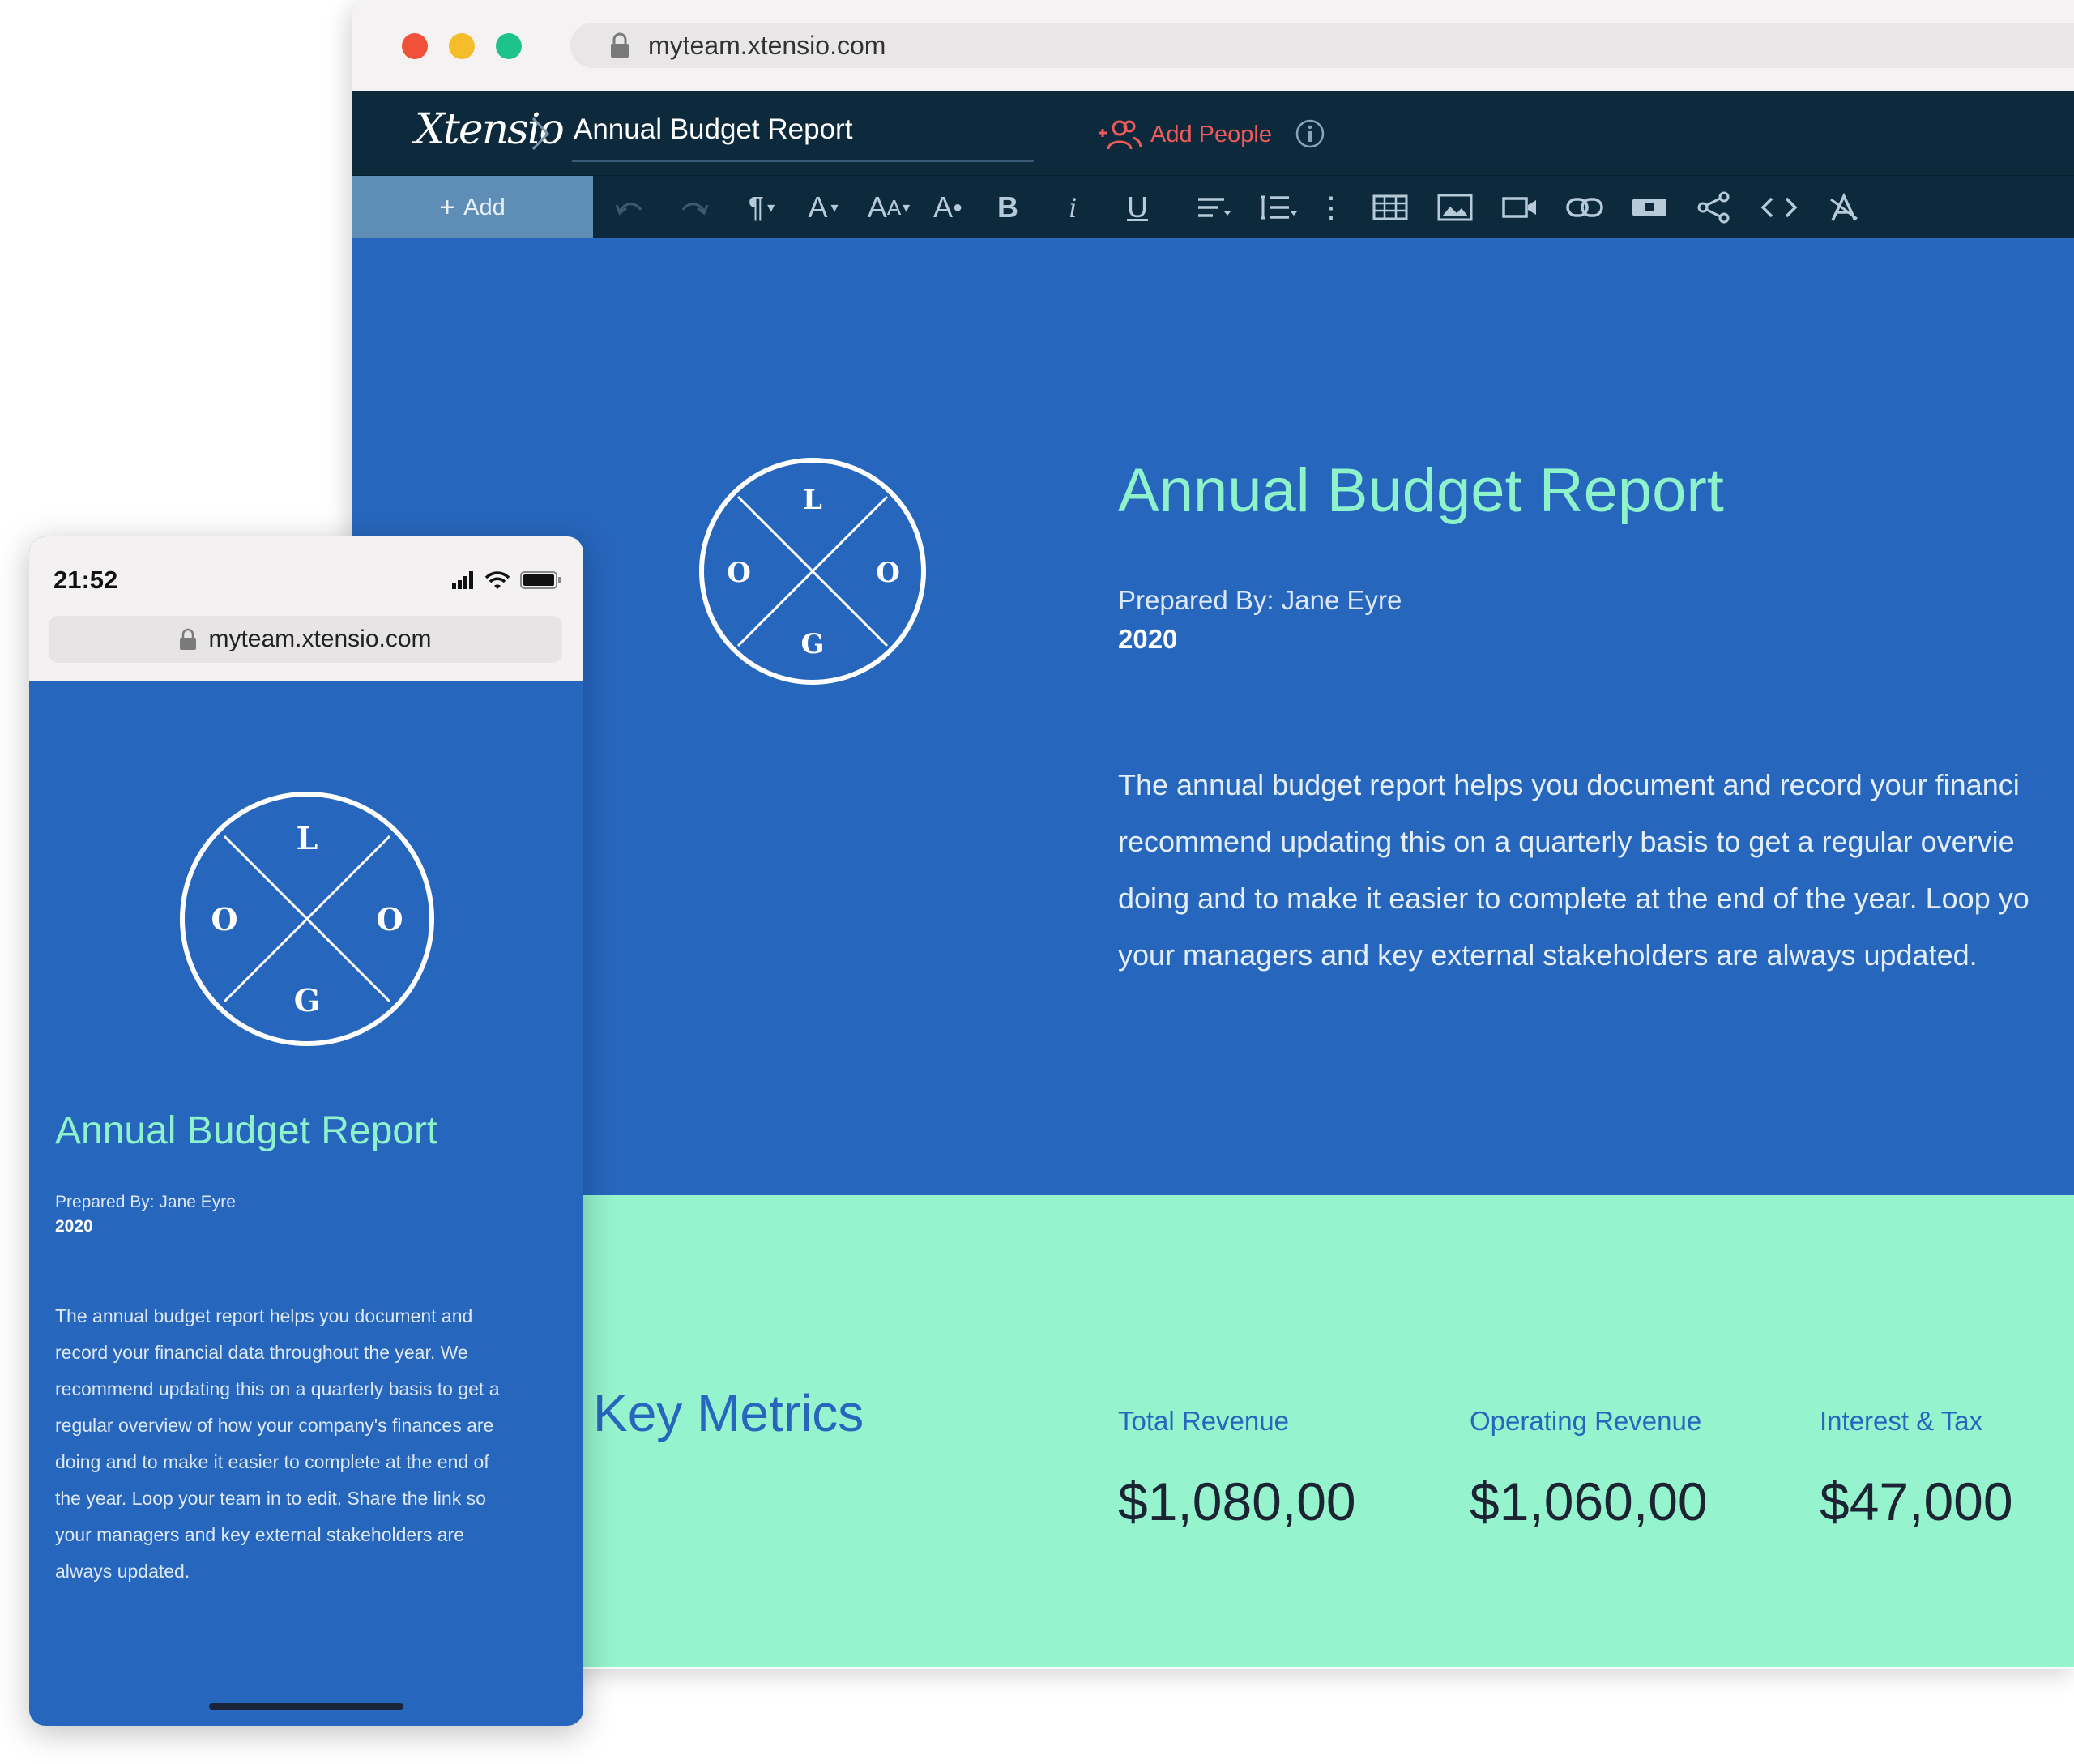 Image resolution: width=2074 pixels, height=1764 pixels. What do you see at coordinates (1203, 1421) in the screenshot?
I see `metric-label-total-revenue: Total Revenue` at bounding box center [1203, 1421].